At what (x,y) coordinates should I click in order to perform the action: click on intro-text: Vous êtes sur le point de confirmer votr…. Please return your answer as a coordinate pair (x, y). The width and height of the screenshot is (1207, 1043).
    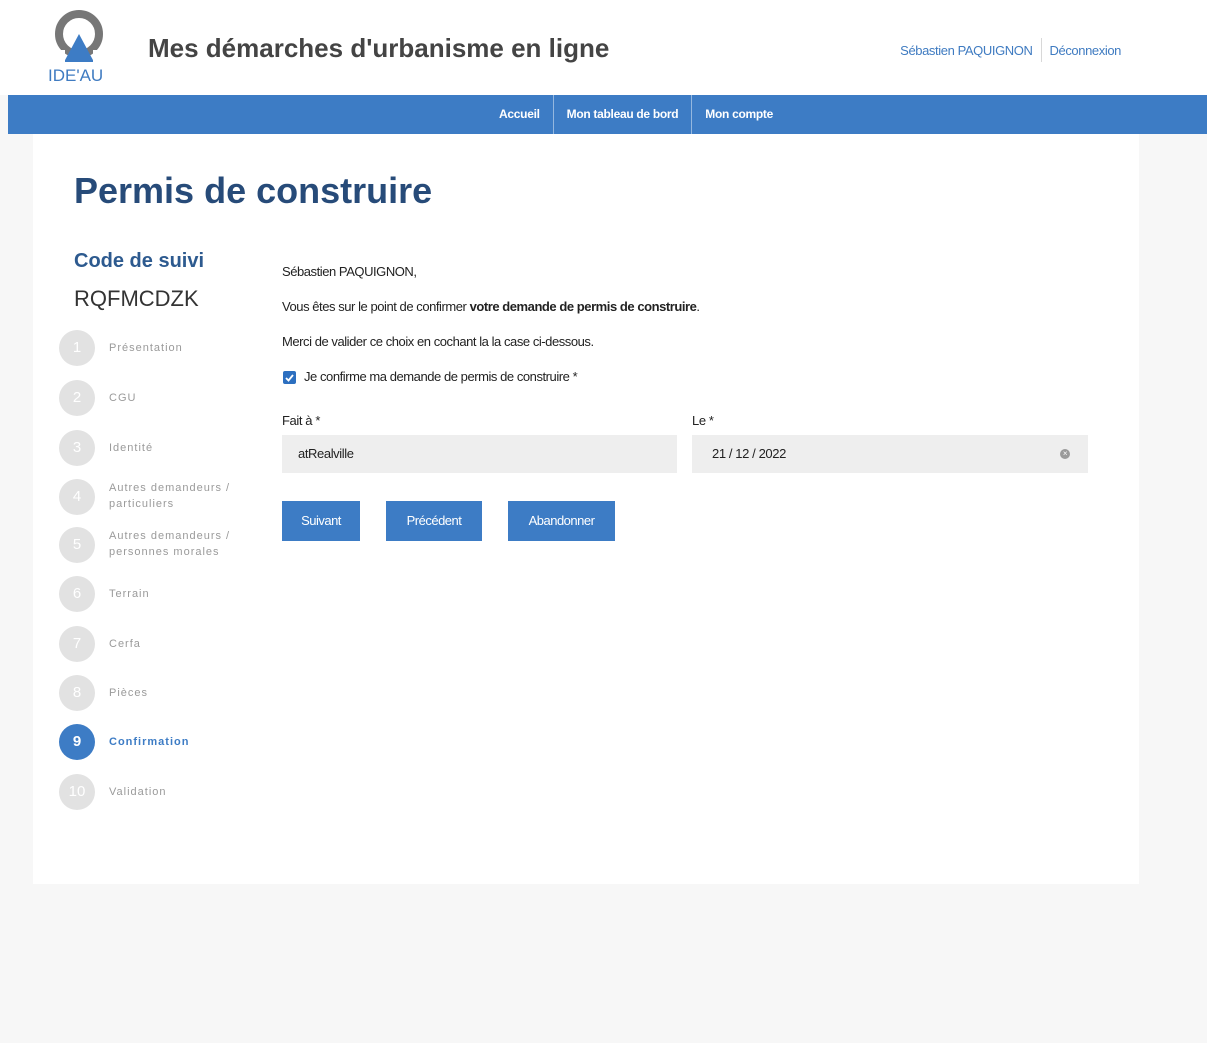
    Looking at the image, I should click on (491, 306).